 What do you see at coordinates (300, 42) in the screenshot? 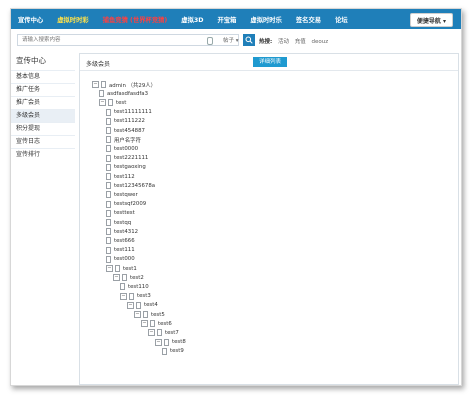
I see `hot-term: 充值` at bounding box center [300, 42].